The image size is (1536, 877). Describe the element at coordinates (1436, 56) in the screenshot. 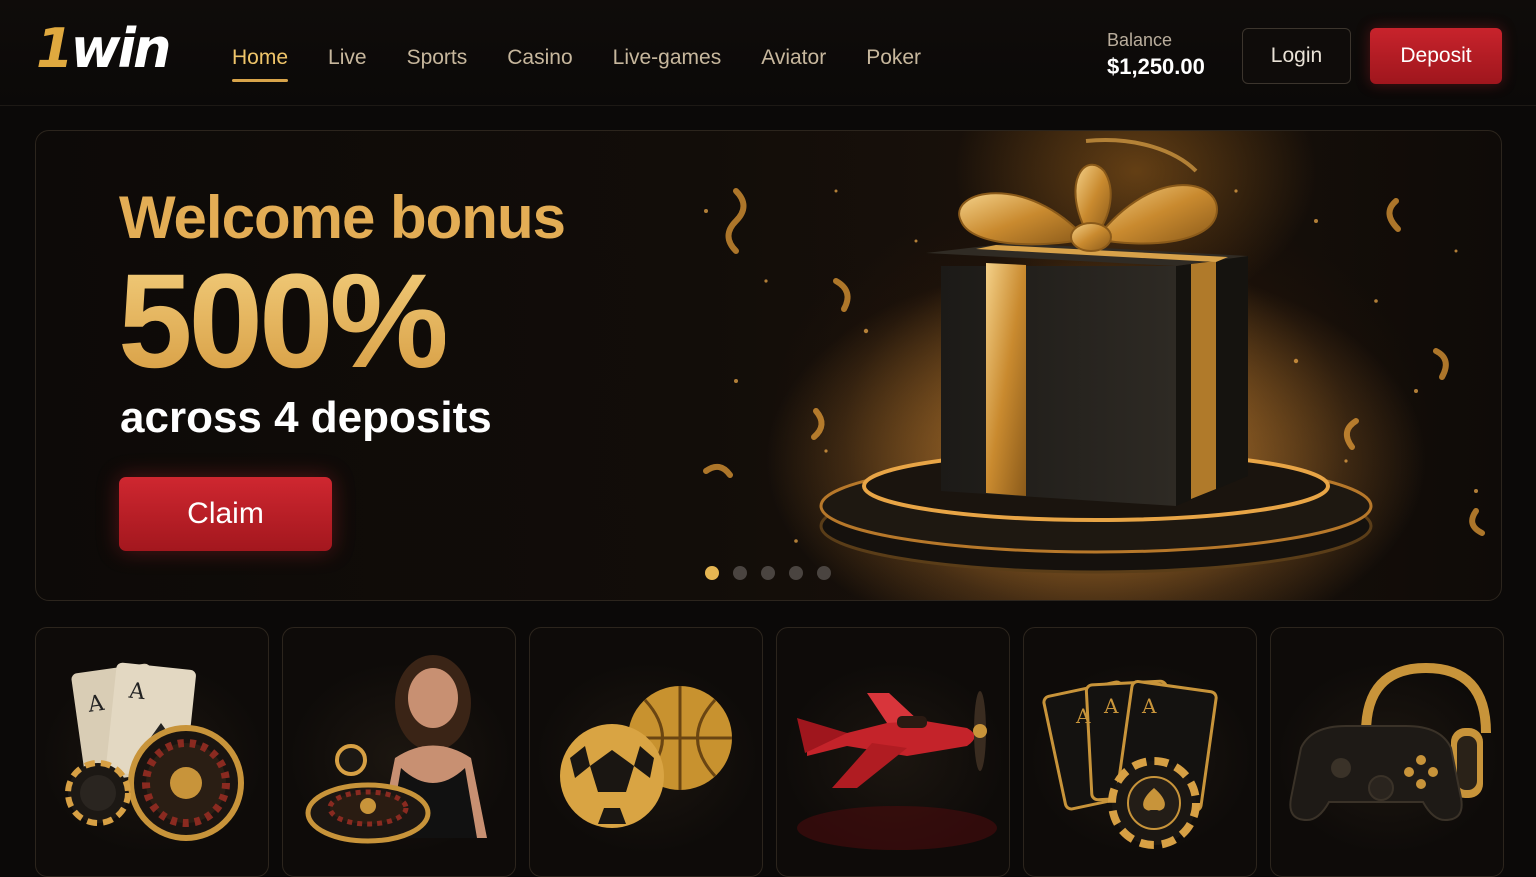

I see `deposit-button: Deposit` at that location.